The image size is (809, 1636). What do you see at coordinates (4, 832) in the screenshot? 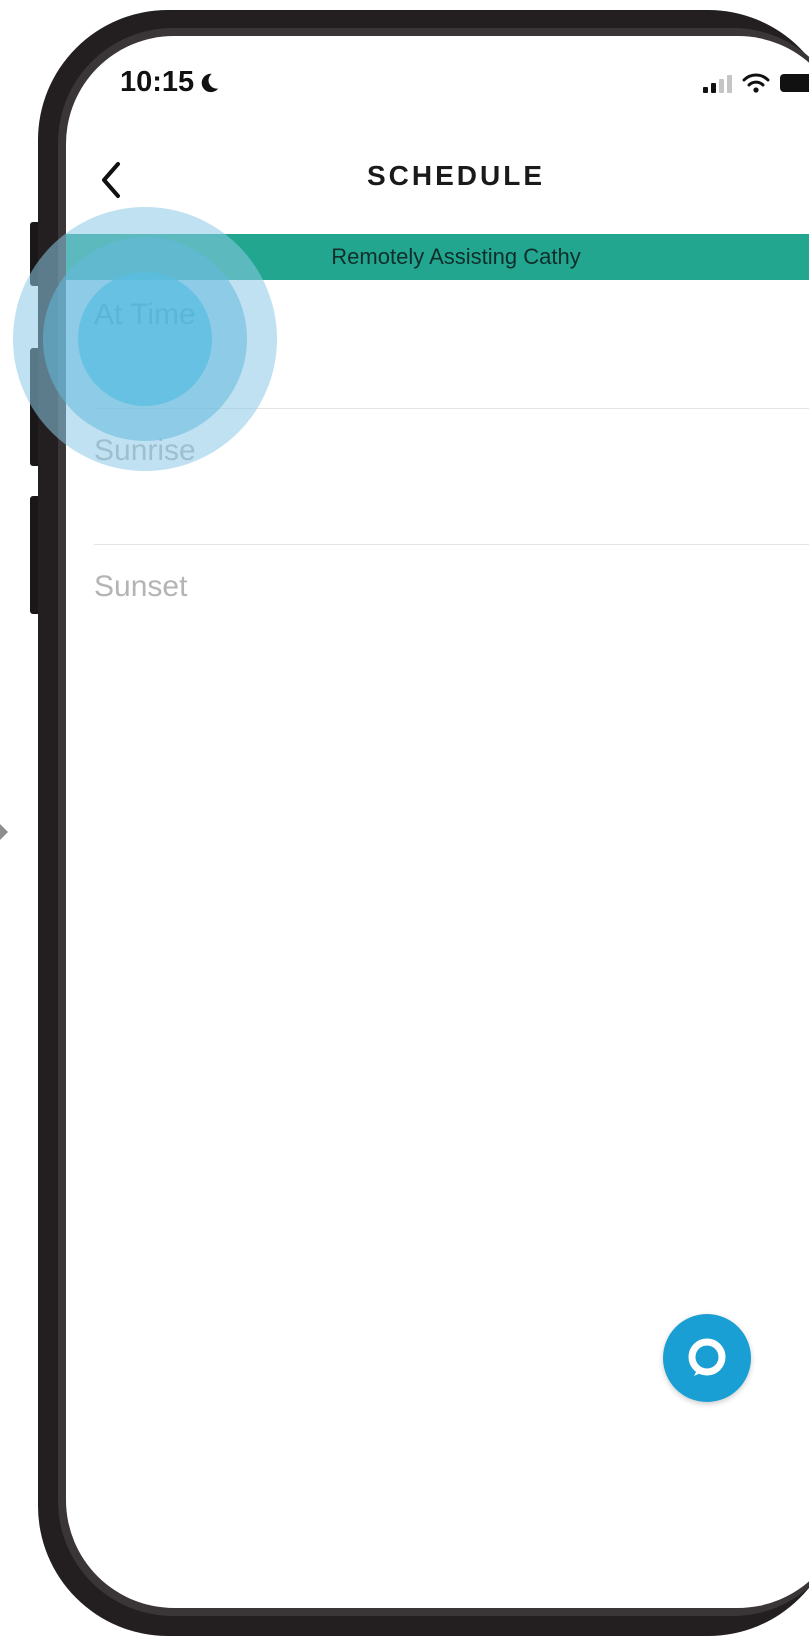
I see `arrow-marker` at bounding box center [4, 832].